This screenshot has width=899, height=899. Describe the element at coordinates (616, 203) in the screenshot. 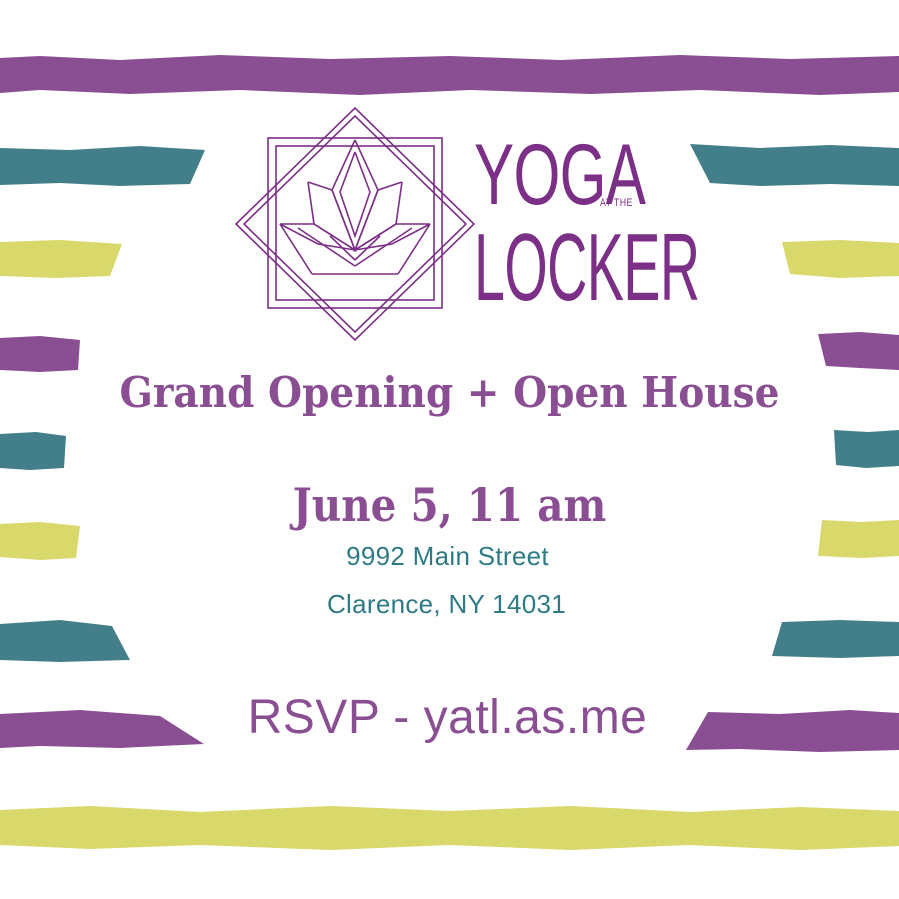

I see `brand-at-the: AT THE` at that location.